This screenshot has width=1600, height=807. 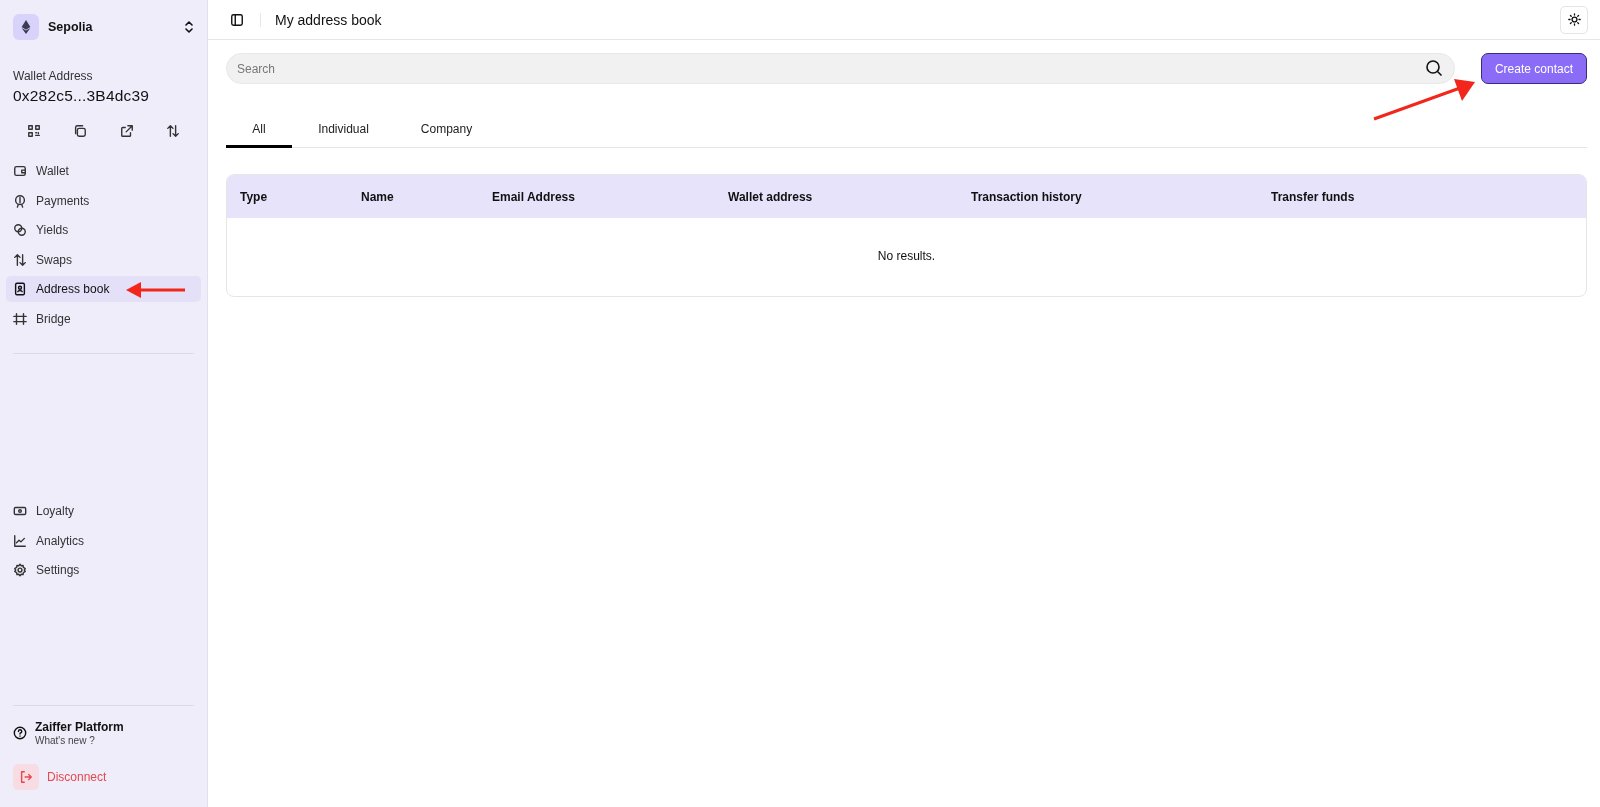 What do you see at coordinates (20, 511) in the screenshot?
I see `ticket-icon` at bounding box center [20, 511].